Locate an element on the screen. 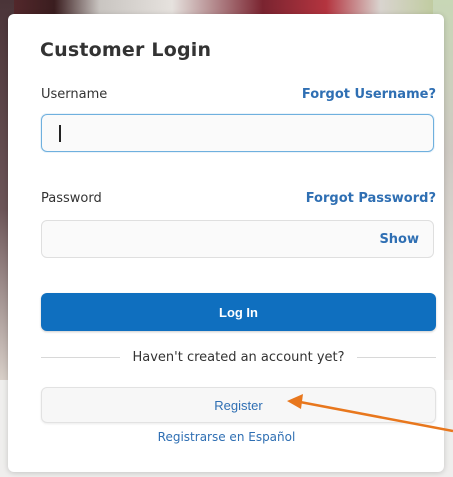 The height and width of the screenshot is (477, 453). register-divider: Haven't created an account yet? is located at coordinates (239, 357).